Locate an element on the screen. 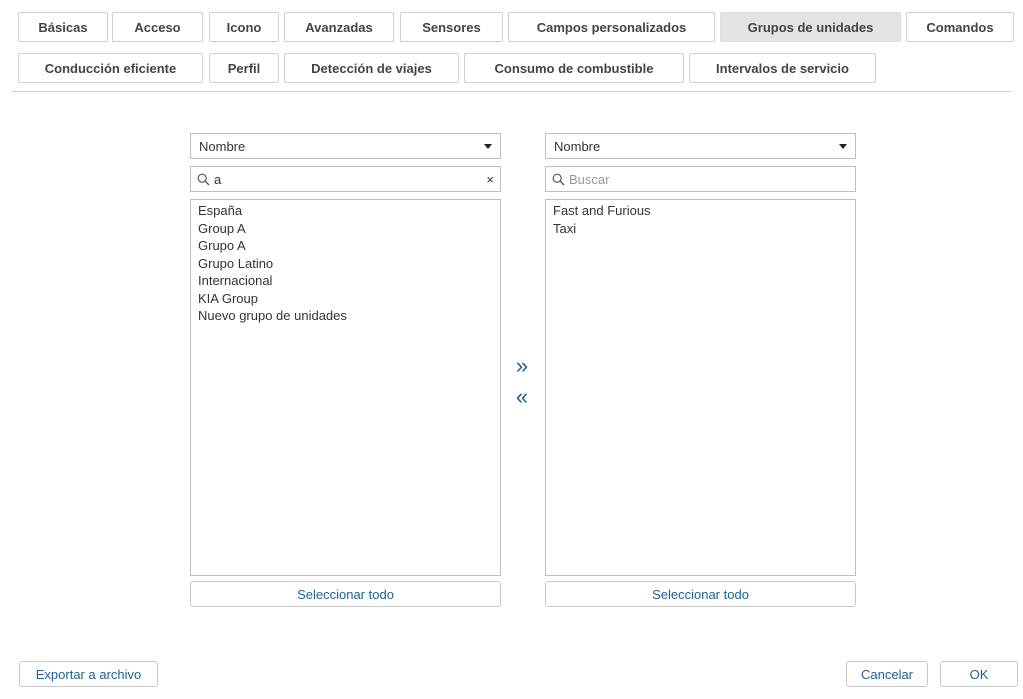 This screenshot has height=699, width=1023. list-item: Grupo A is located at coordinates (345, 246).